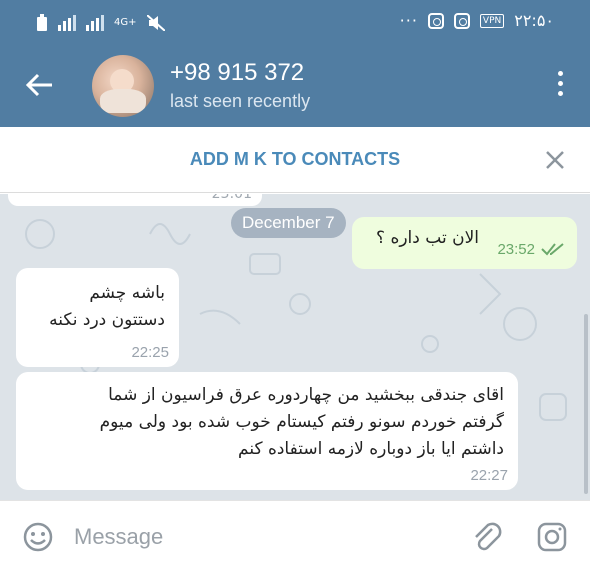 This screenshot has width=590, height=574. I want to click on clock: ۲۲:۵۰, so click(534, 20).